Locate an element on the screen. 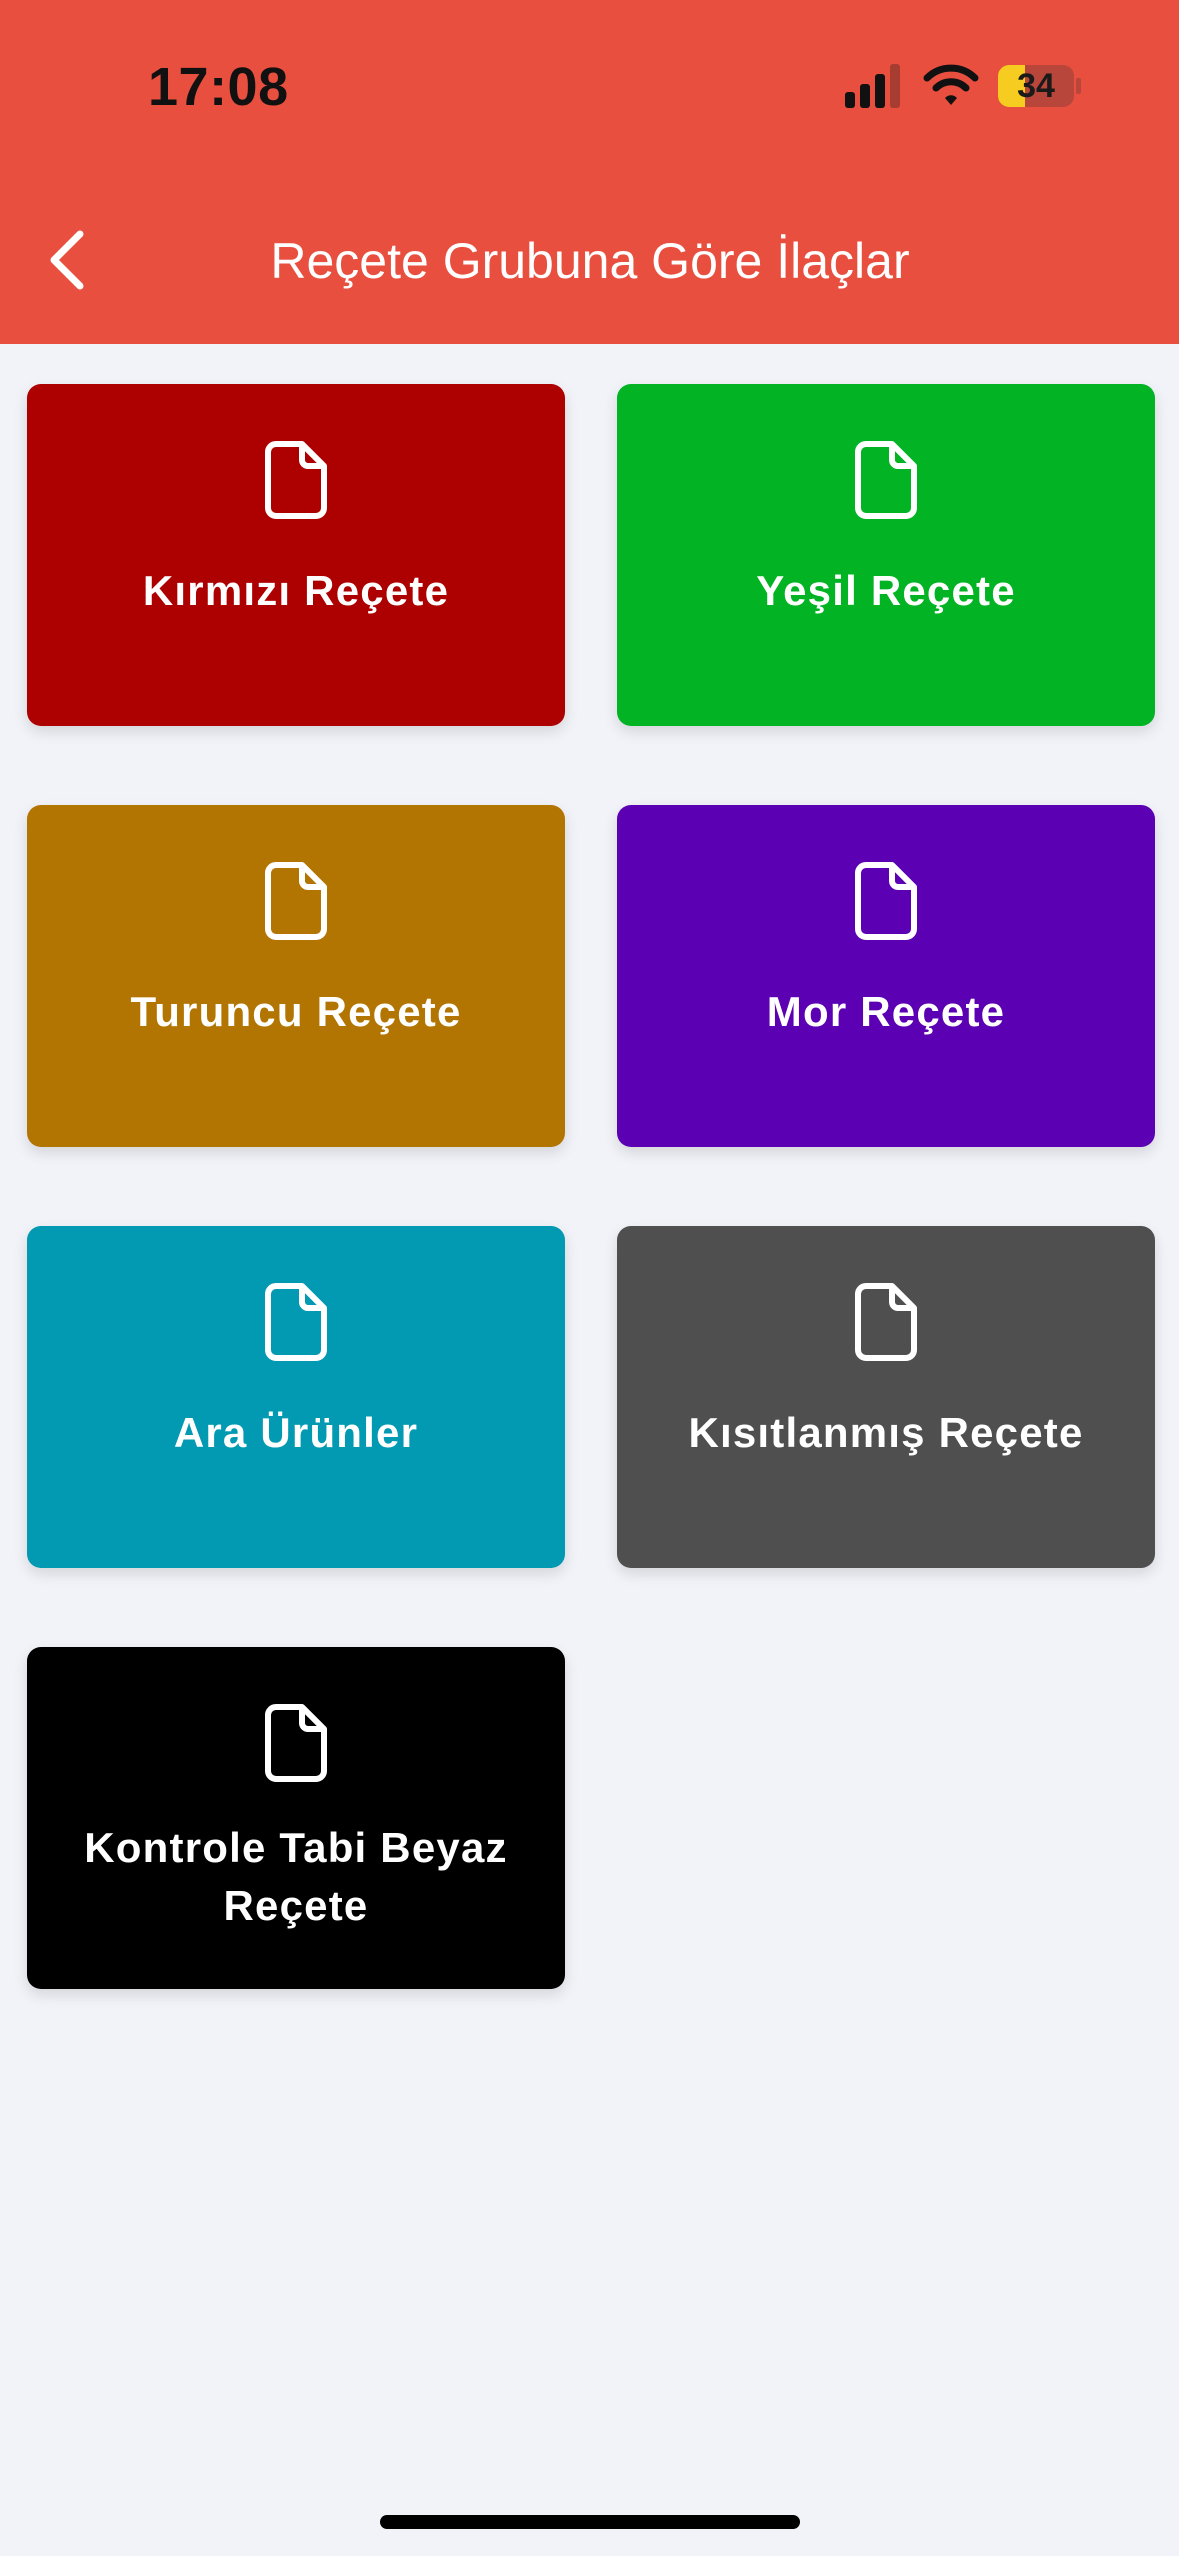 The height and width of the screenshot is (2556, 1179). card-kontrole-tabi-beyaz-recete: Kontrole Tabi Beyaz Reçete is located at coordinates (296, 1818).